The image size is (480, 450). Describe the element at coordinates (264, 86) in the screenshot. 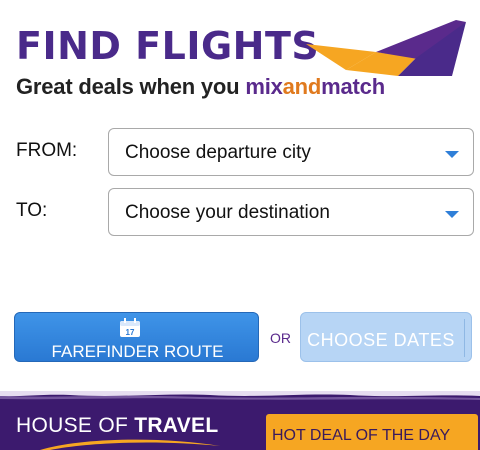

I see `brand-mix: mix` at that location.